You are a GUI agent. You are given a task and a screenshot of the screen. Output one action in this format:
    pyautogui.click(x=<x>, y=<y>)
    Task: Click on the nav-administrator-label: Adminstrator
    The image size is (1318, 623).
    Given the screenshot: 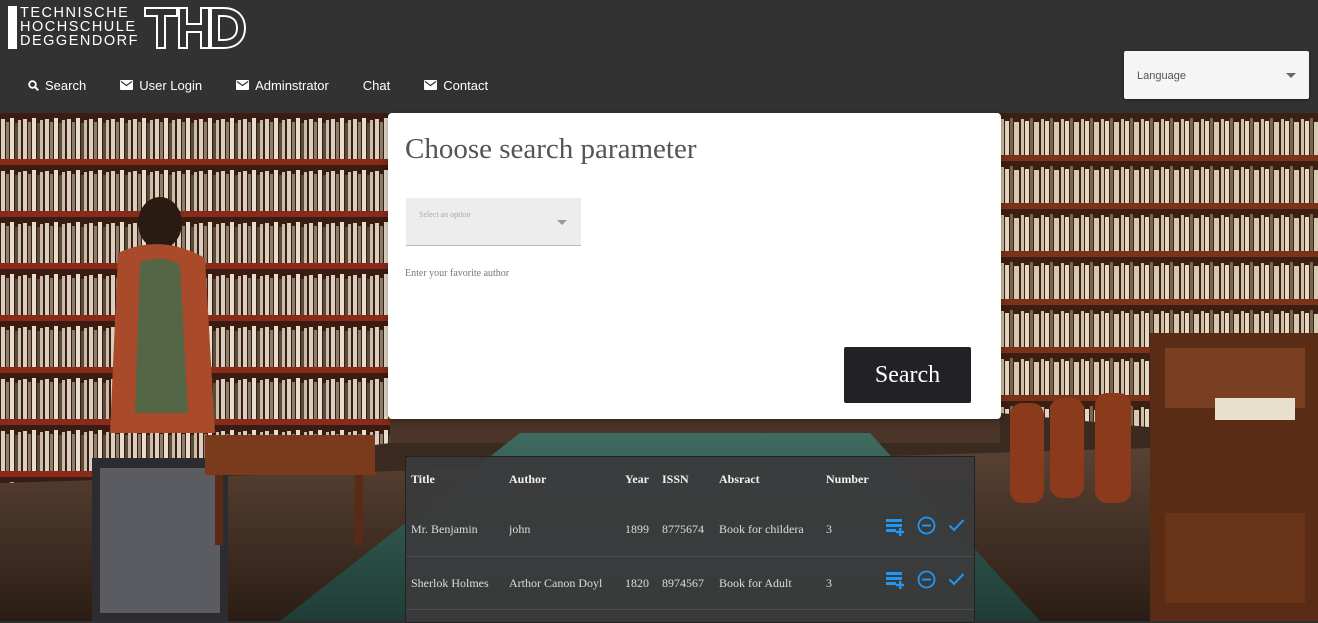 What is the action you would take?
    pyautogui.click(x=292, y=85)
    